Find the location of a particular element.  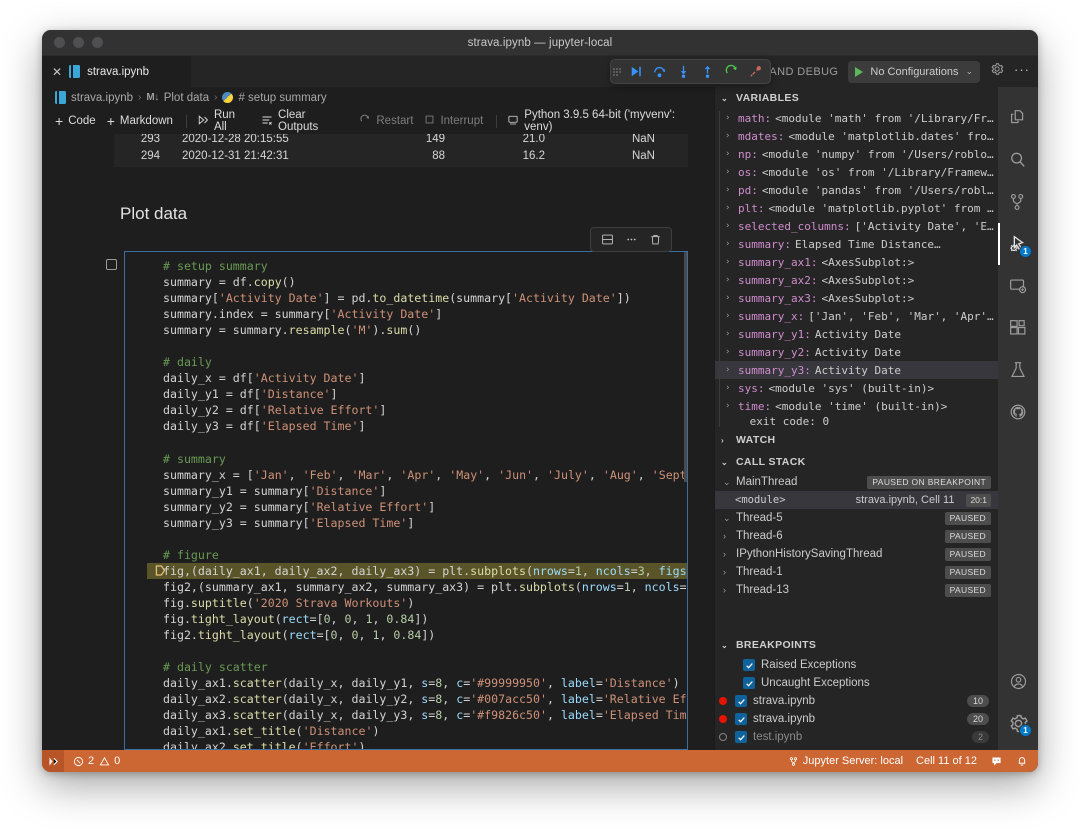

editor-tab-strava: ✕ strava.ipynb is located at coordinates (117, 71).